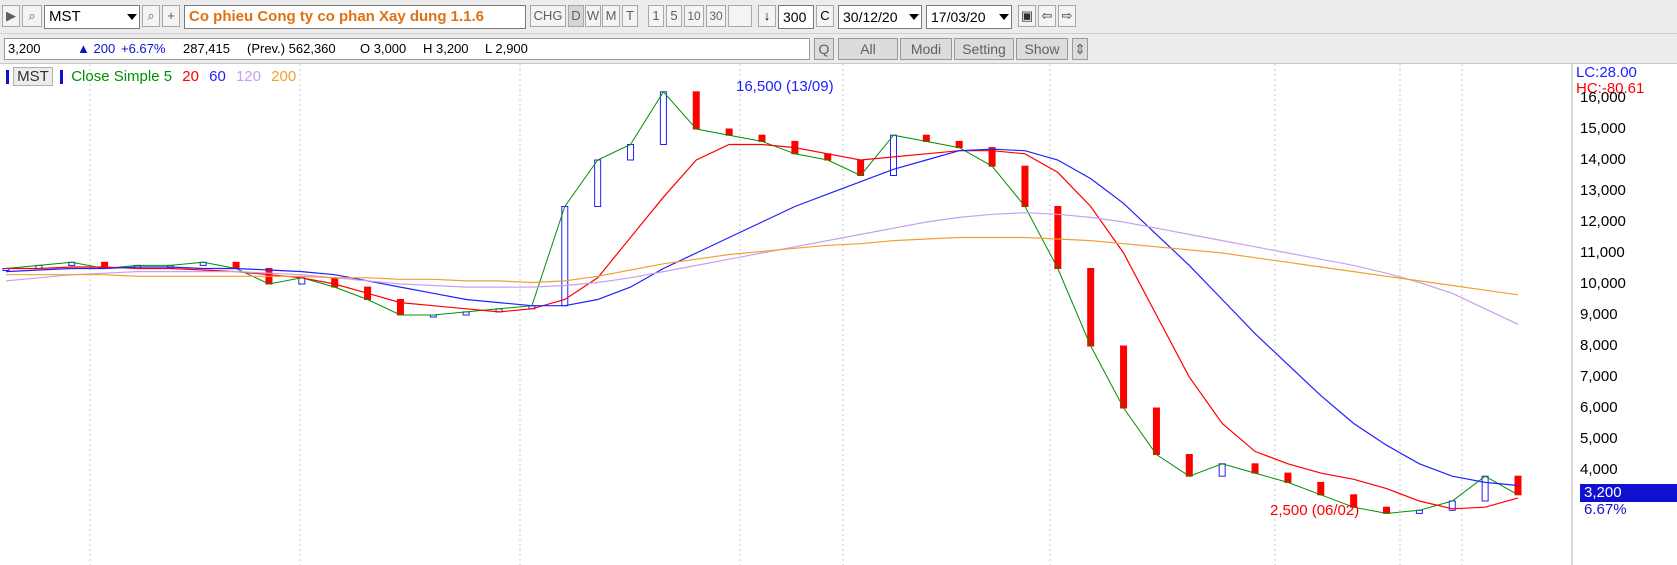 This screenshot has width=1677, height=565. Describe the element at coordinates (1602, 252) in the screenshot. I see `y-tick-label: 11,000` at that location.